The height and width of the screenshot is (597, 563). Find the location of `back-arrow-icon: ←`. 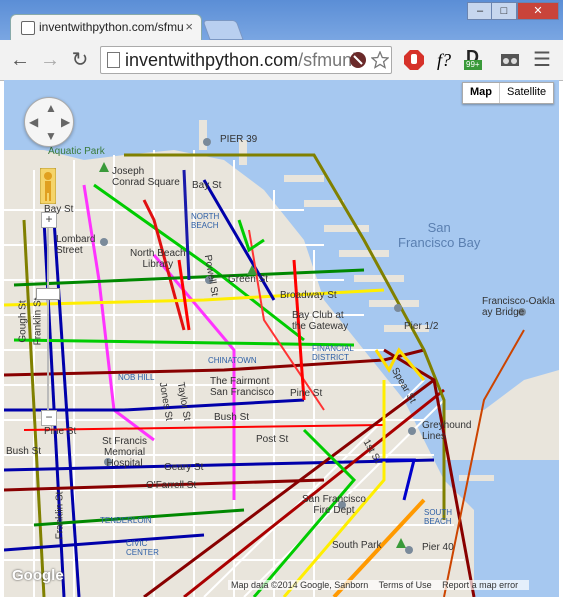

back-arrow-icon: ← is located at coordinates (20, 60).